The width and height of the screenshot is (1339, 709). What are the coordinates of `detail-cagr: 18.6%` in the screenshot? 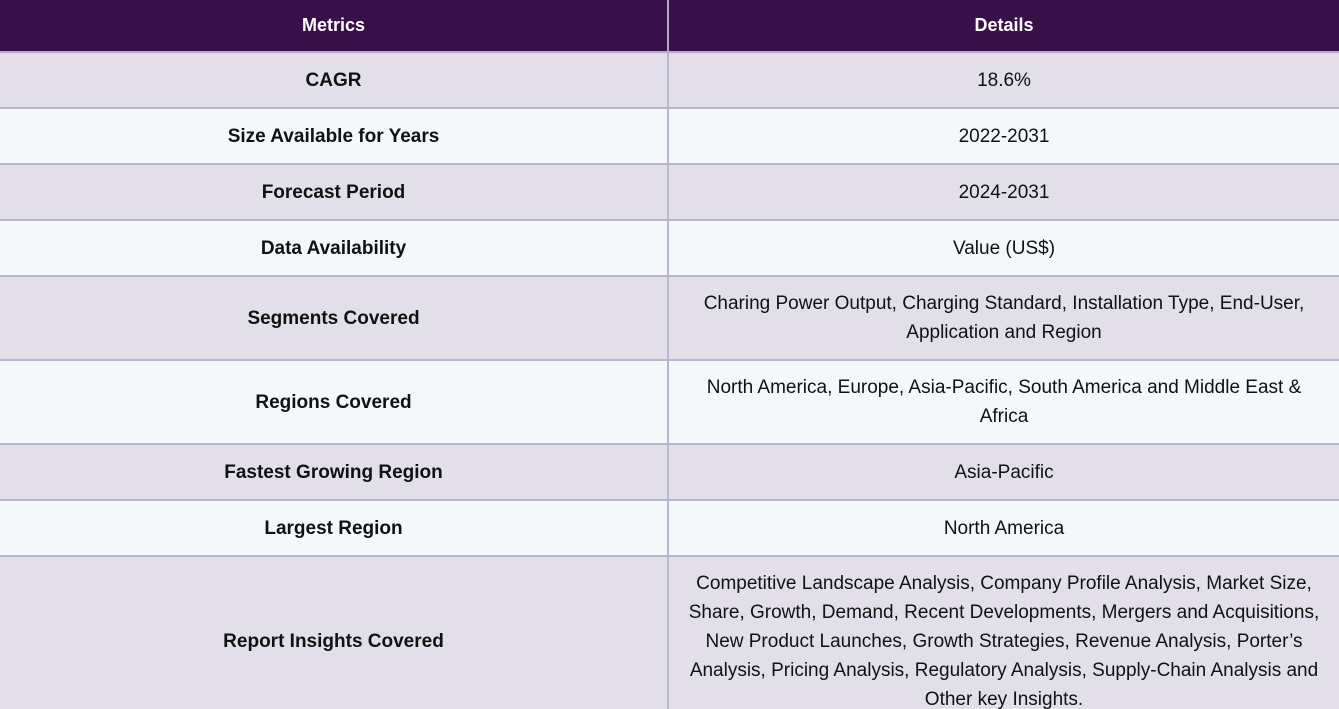 It's located at (1003, 80).